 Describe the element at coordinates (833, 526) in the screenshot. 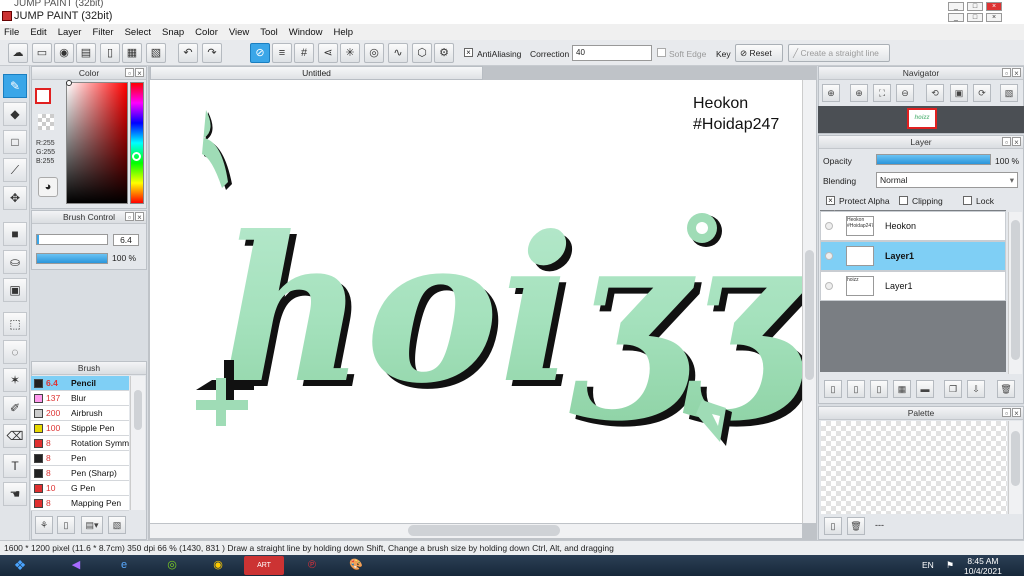

I see `palette-add-icon: ▯` at that location.